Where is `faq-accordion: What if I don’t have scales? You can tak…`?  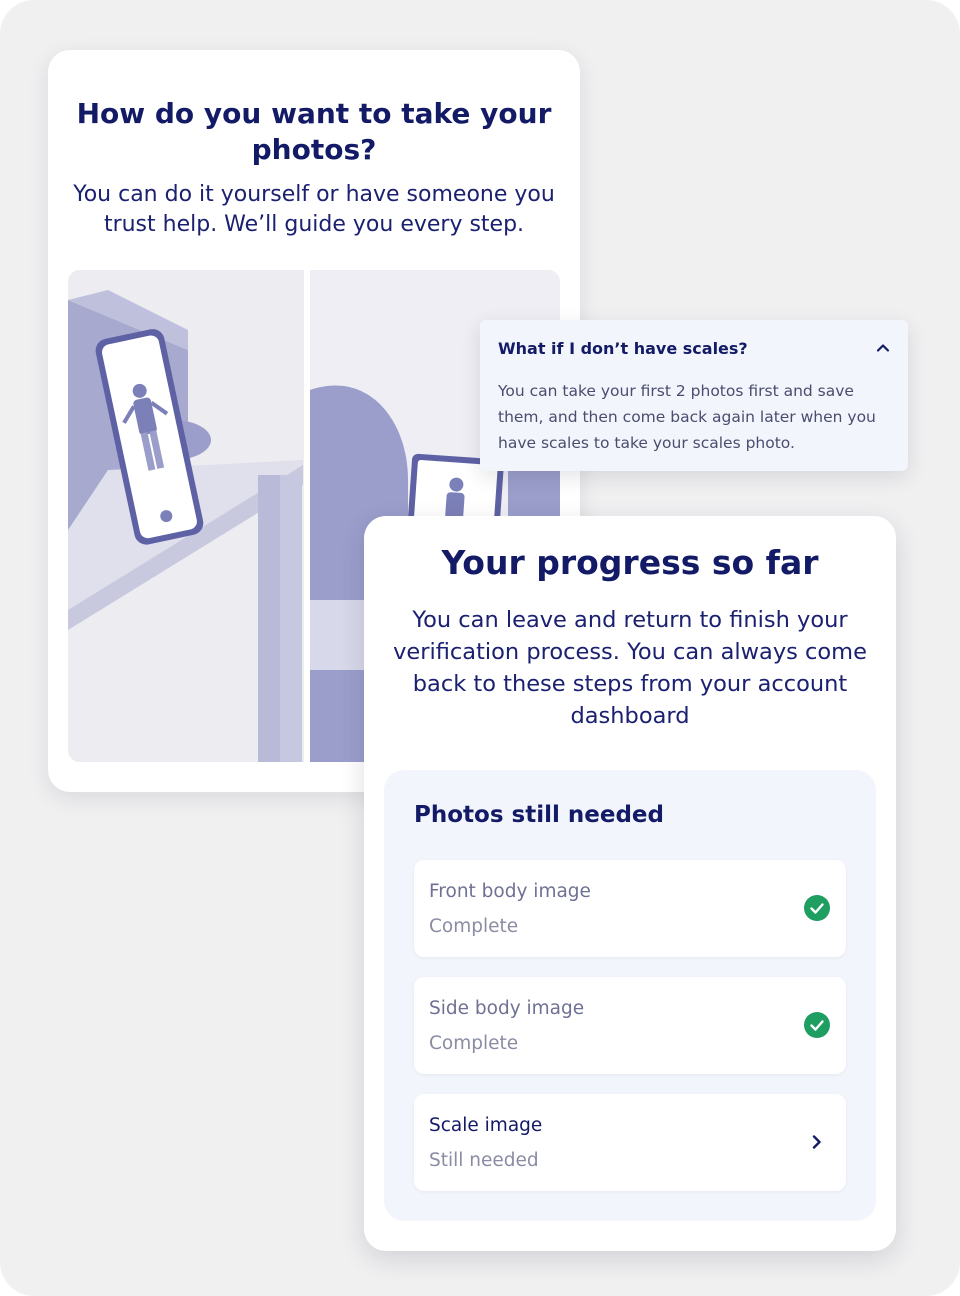
faq-accordion: What if I don’t have scales? You can tak… is located at coordinates (694, 395).